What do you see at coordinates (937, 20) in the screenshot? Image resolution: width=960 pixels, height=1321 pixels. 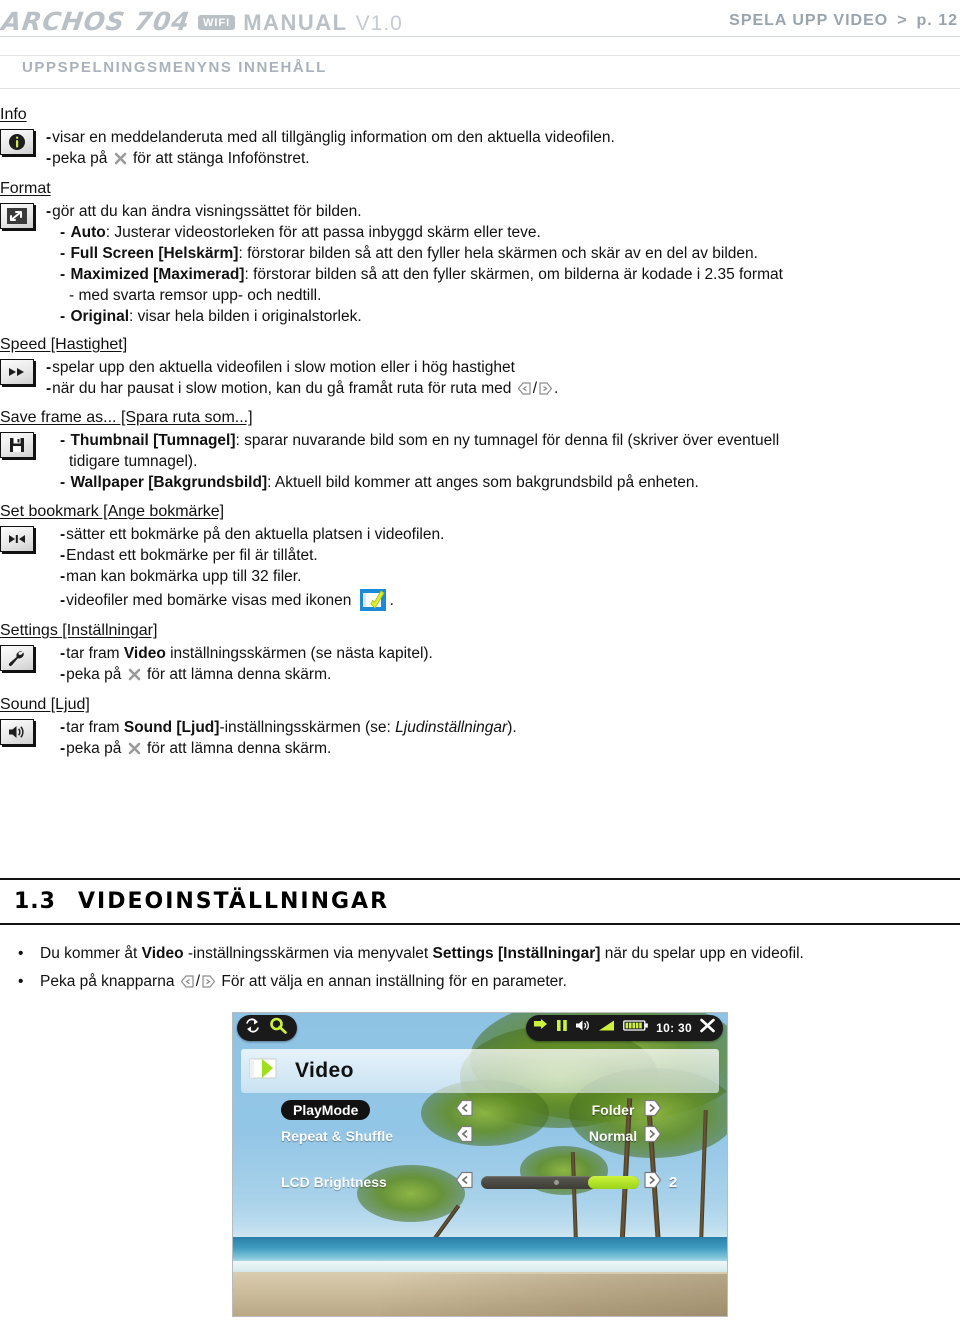 I see `breadcrumb-page: p. 12` at bounding box center [937, 20].